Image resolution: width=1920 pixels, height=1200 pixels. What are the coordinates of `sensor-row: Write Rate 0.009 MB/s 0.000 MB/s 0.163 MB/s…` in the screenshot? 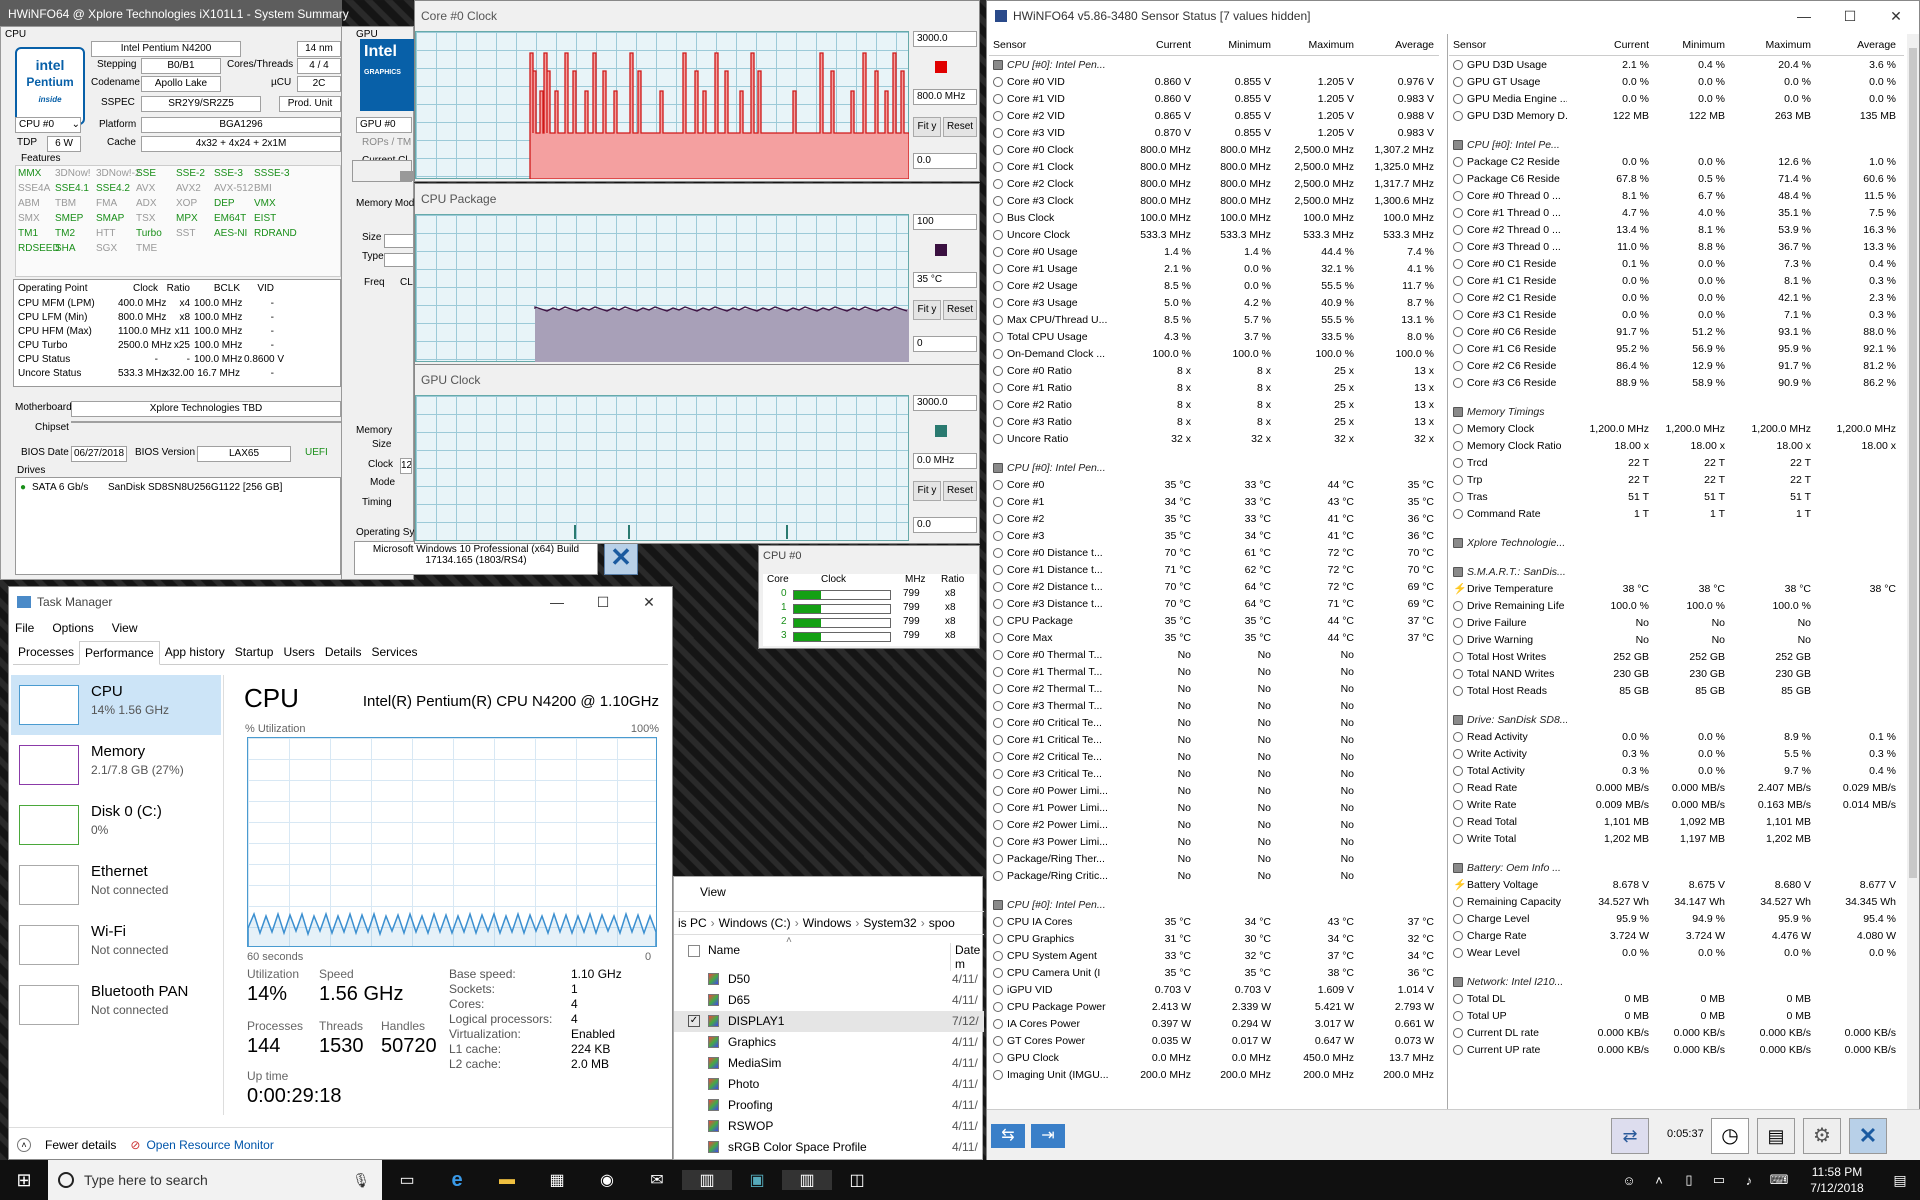 It's located at (1676, 804).